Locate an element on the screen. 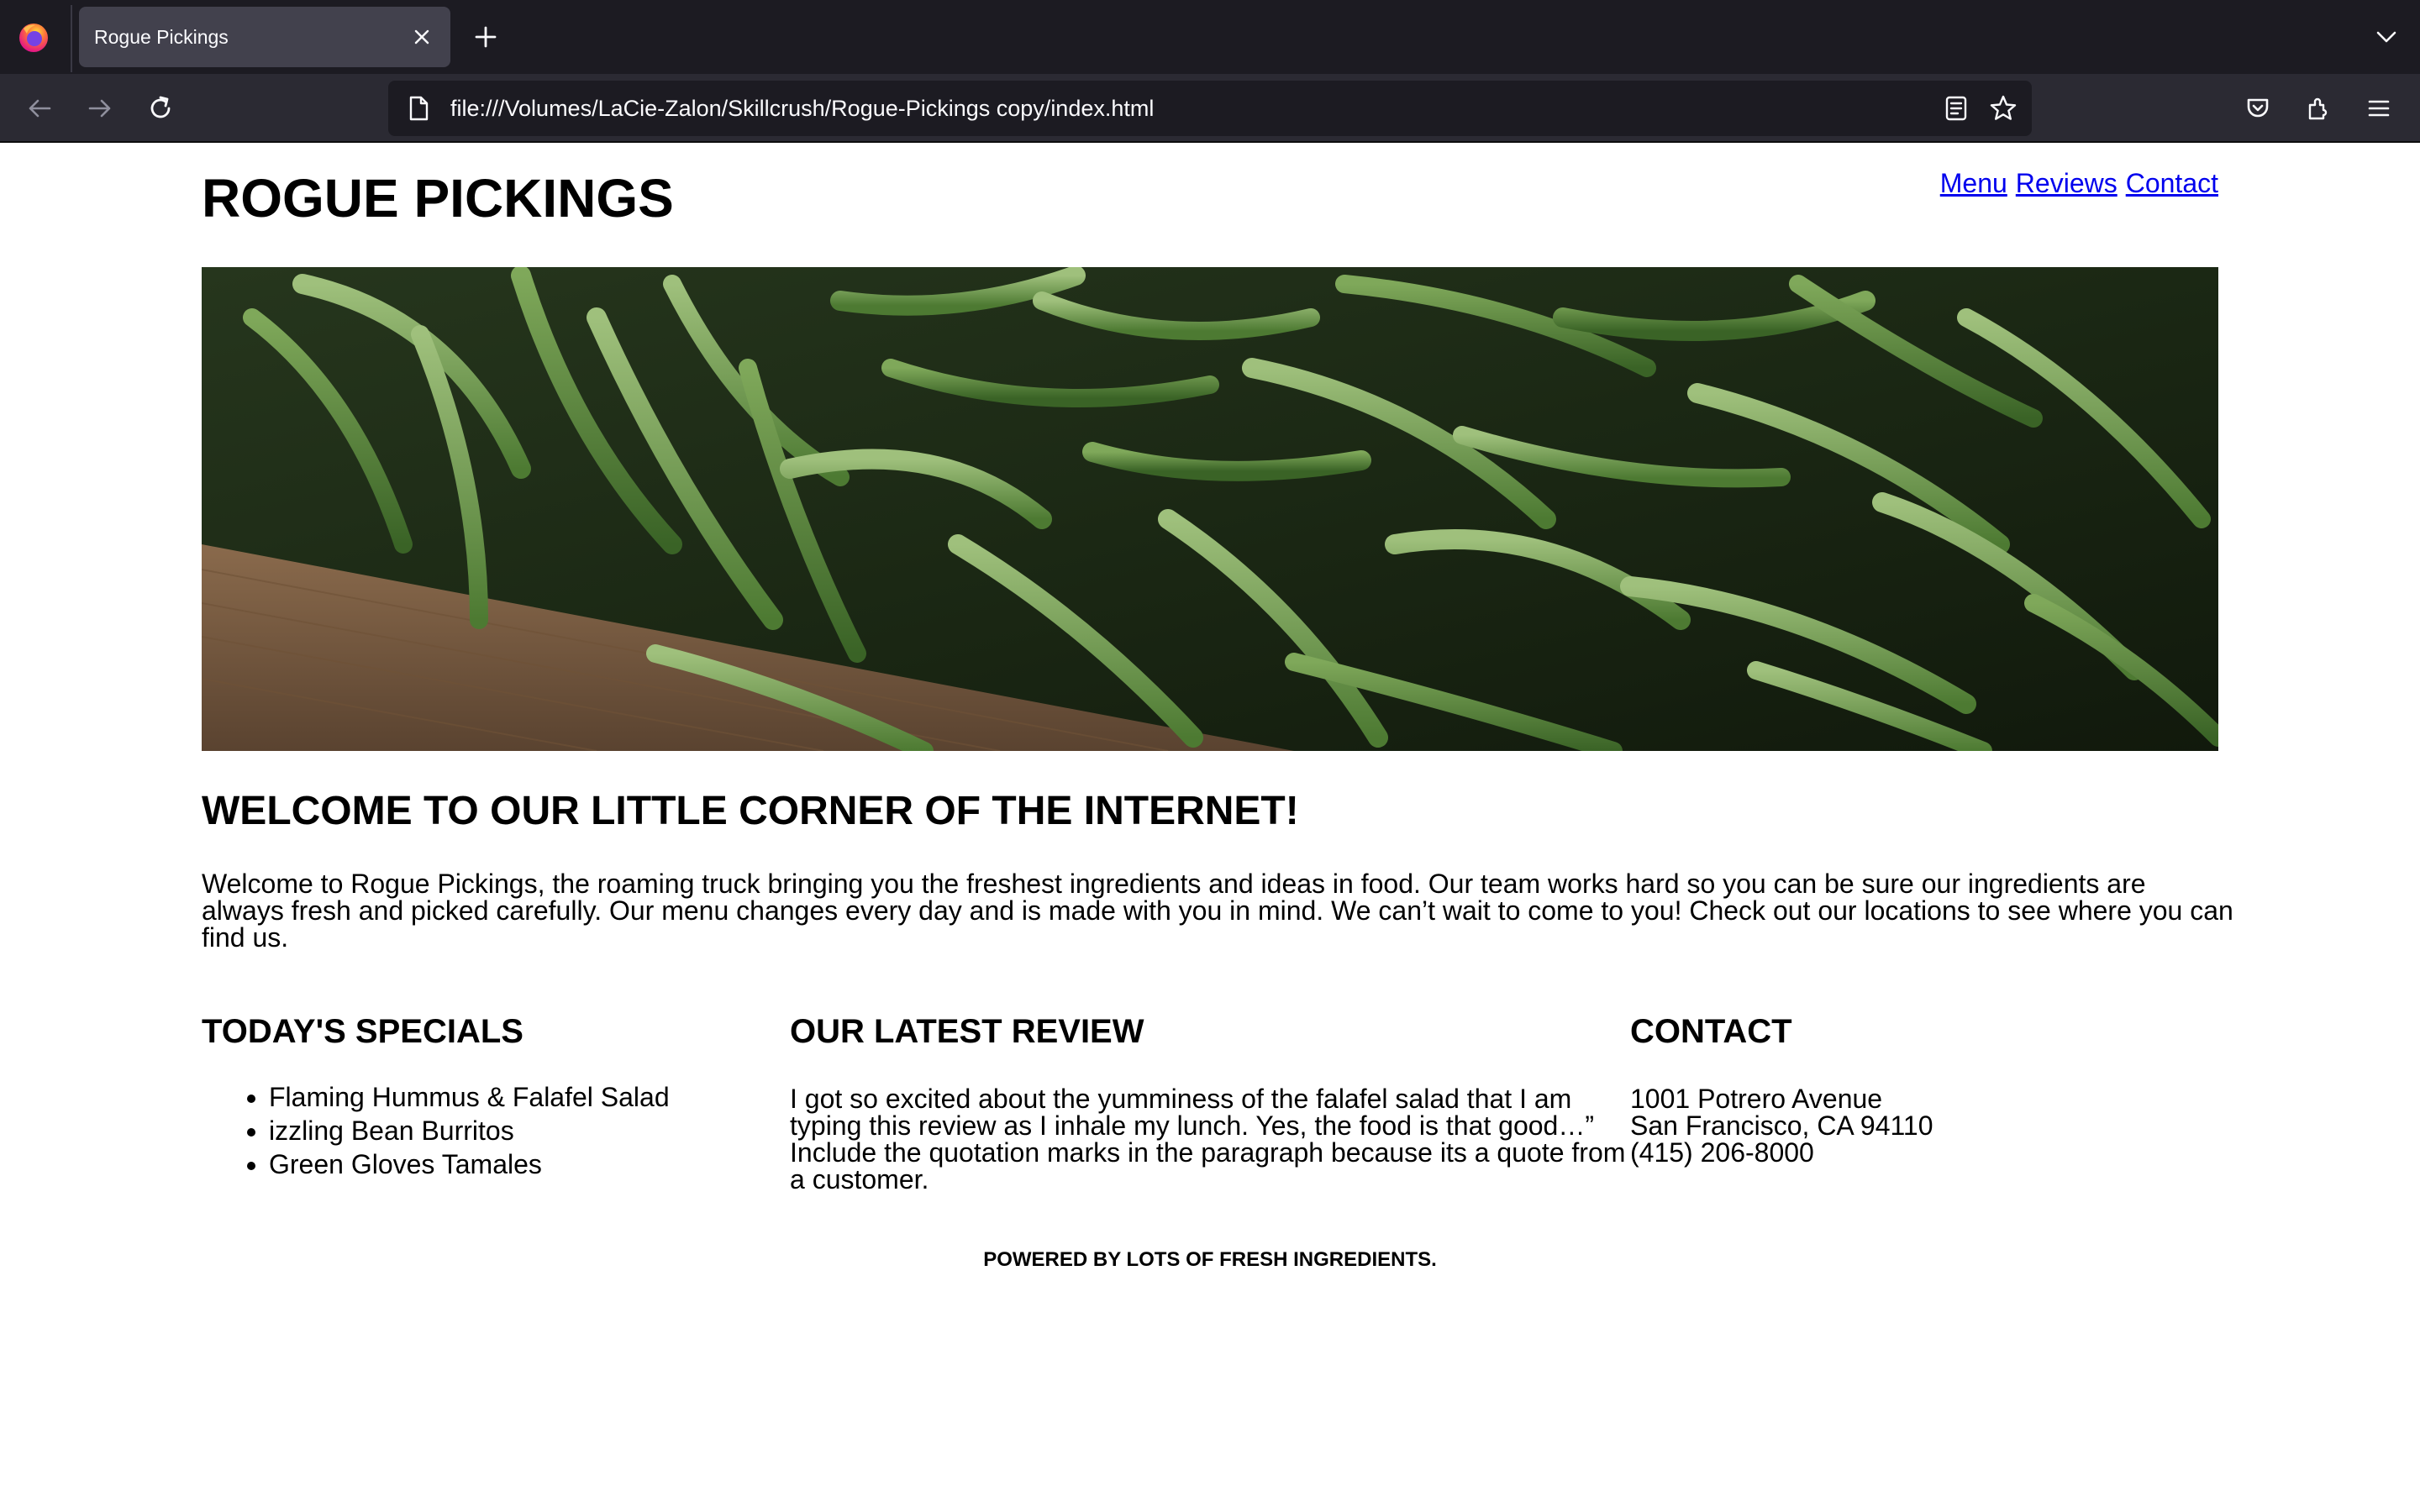 The image size is (2420, 1512). star-icon is located at coordinates (2003, 108).